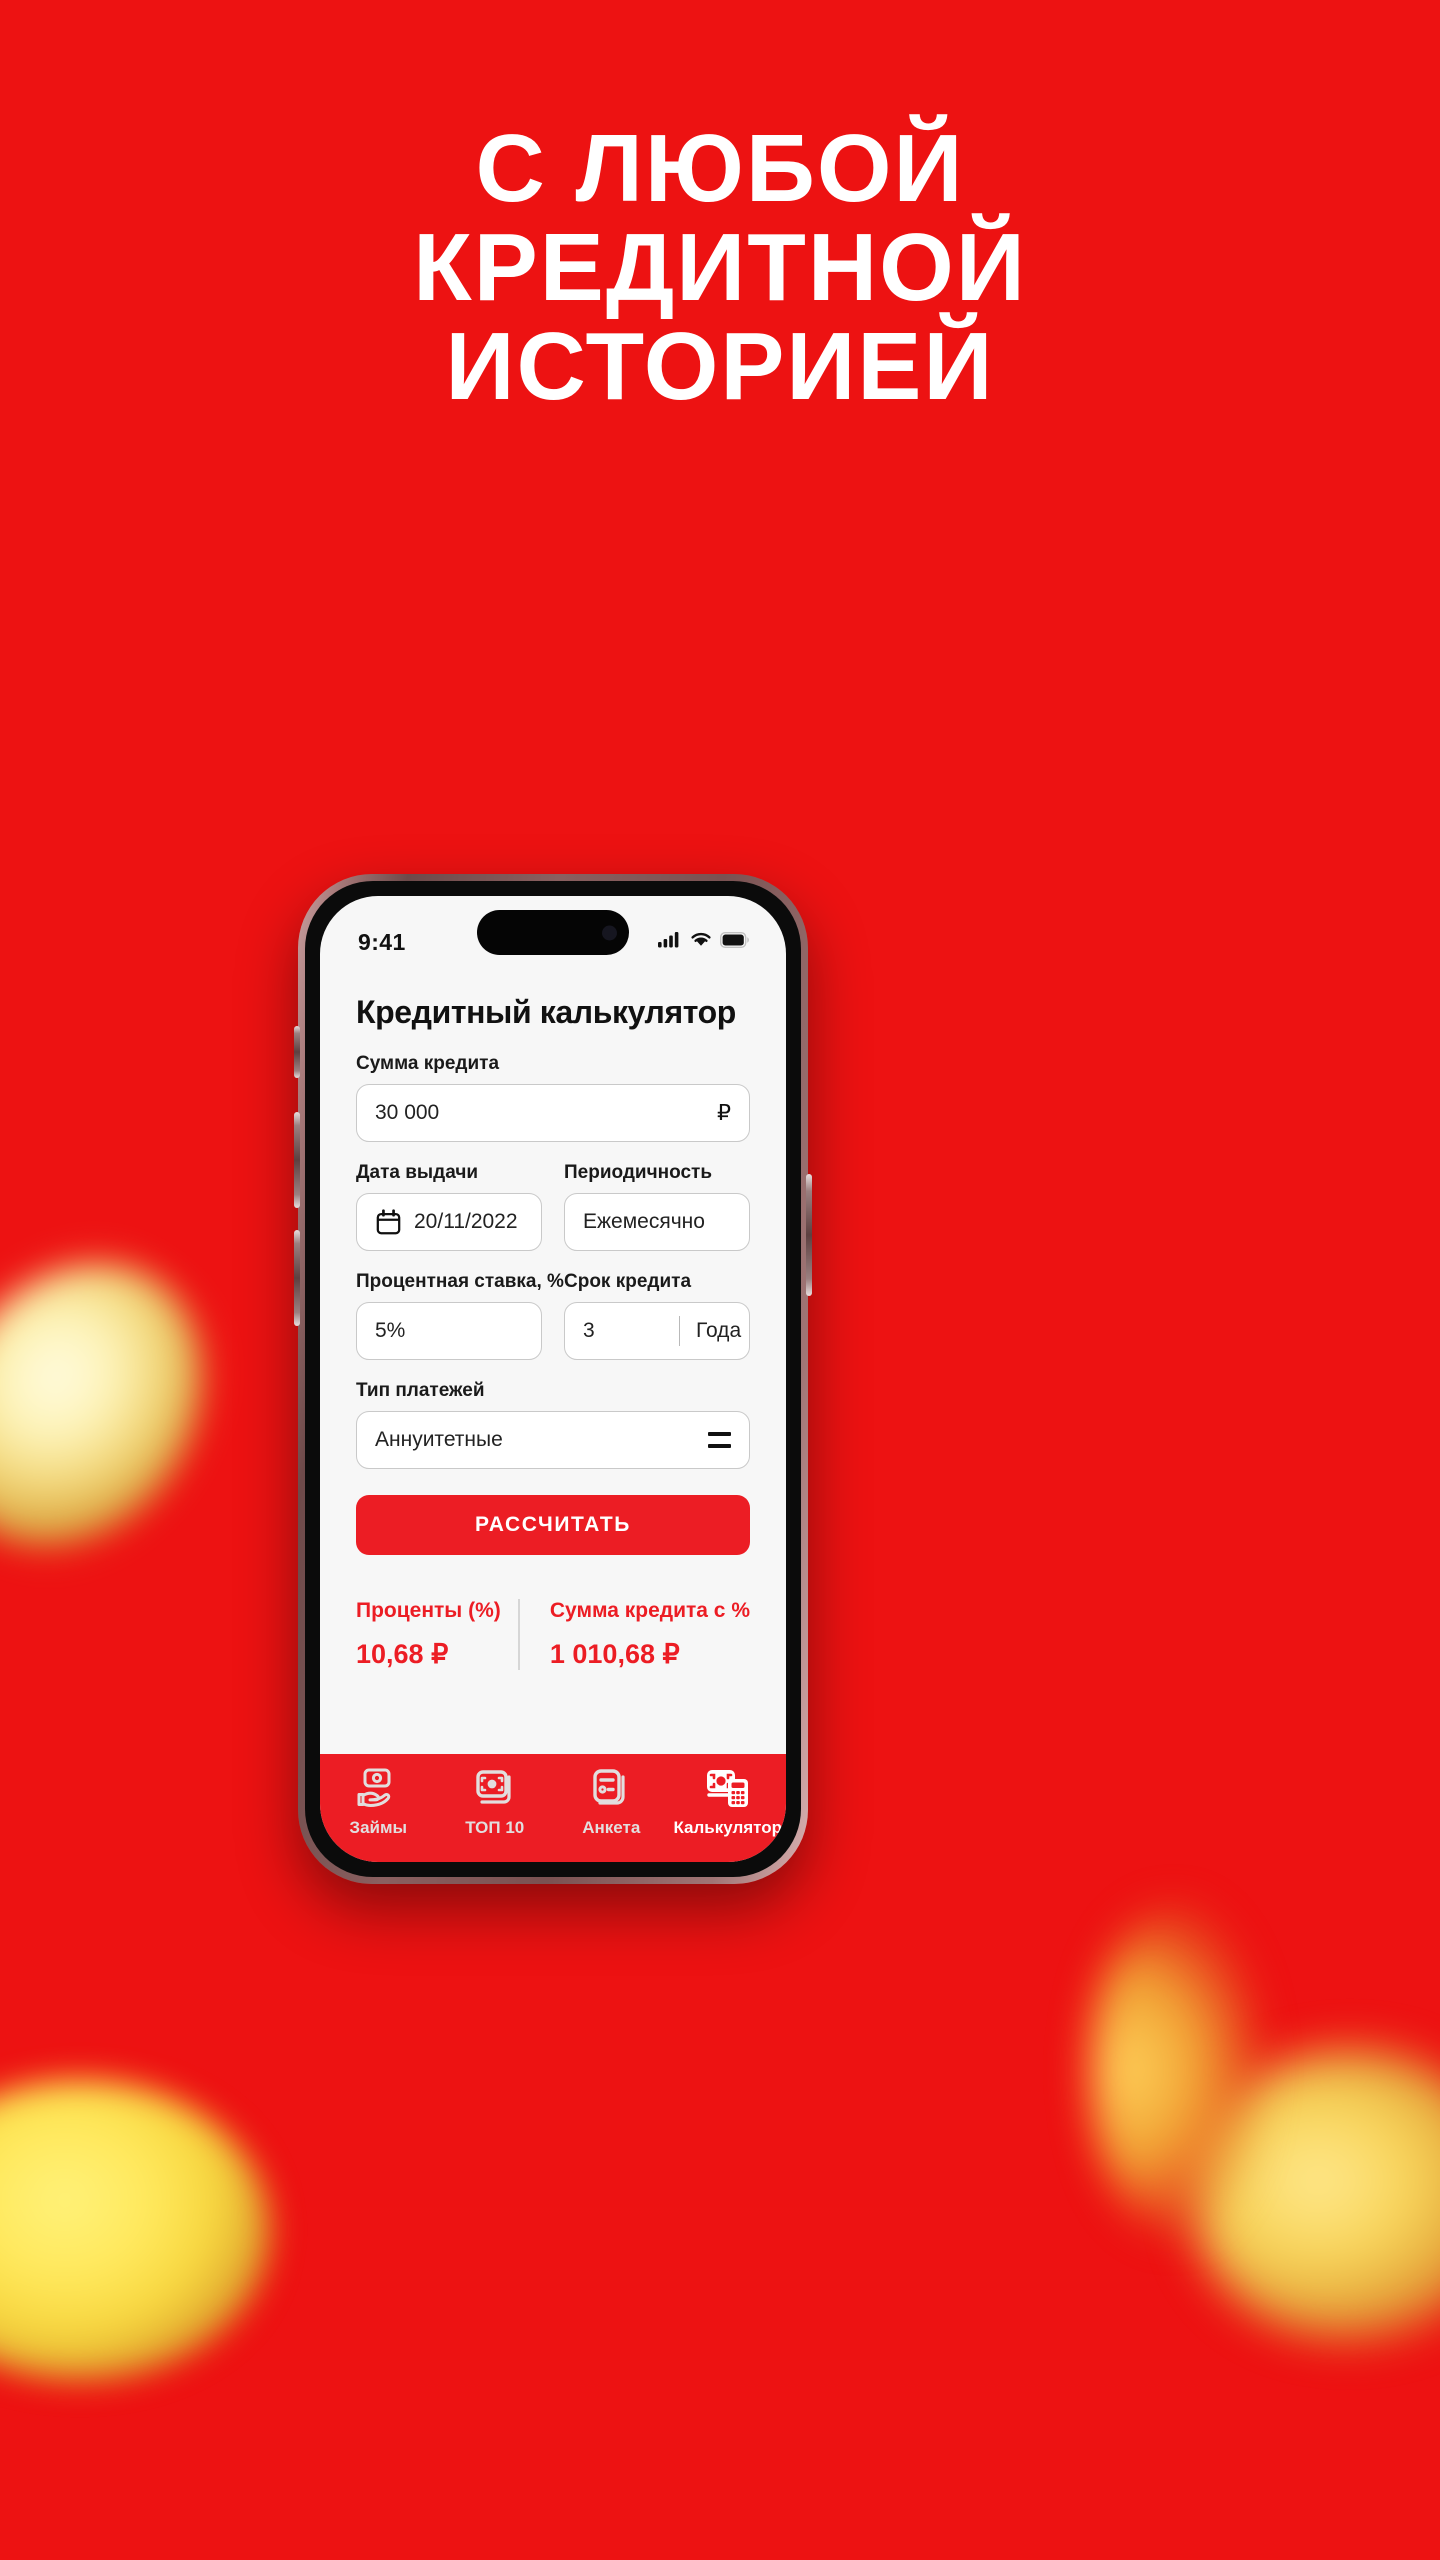  What do you see at coordinates (638, 1172) in the screenshot?
I see `field-periodicity-label: Периодичность` at bounding box center [638, 1172].